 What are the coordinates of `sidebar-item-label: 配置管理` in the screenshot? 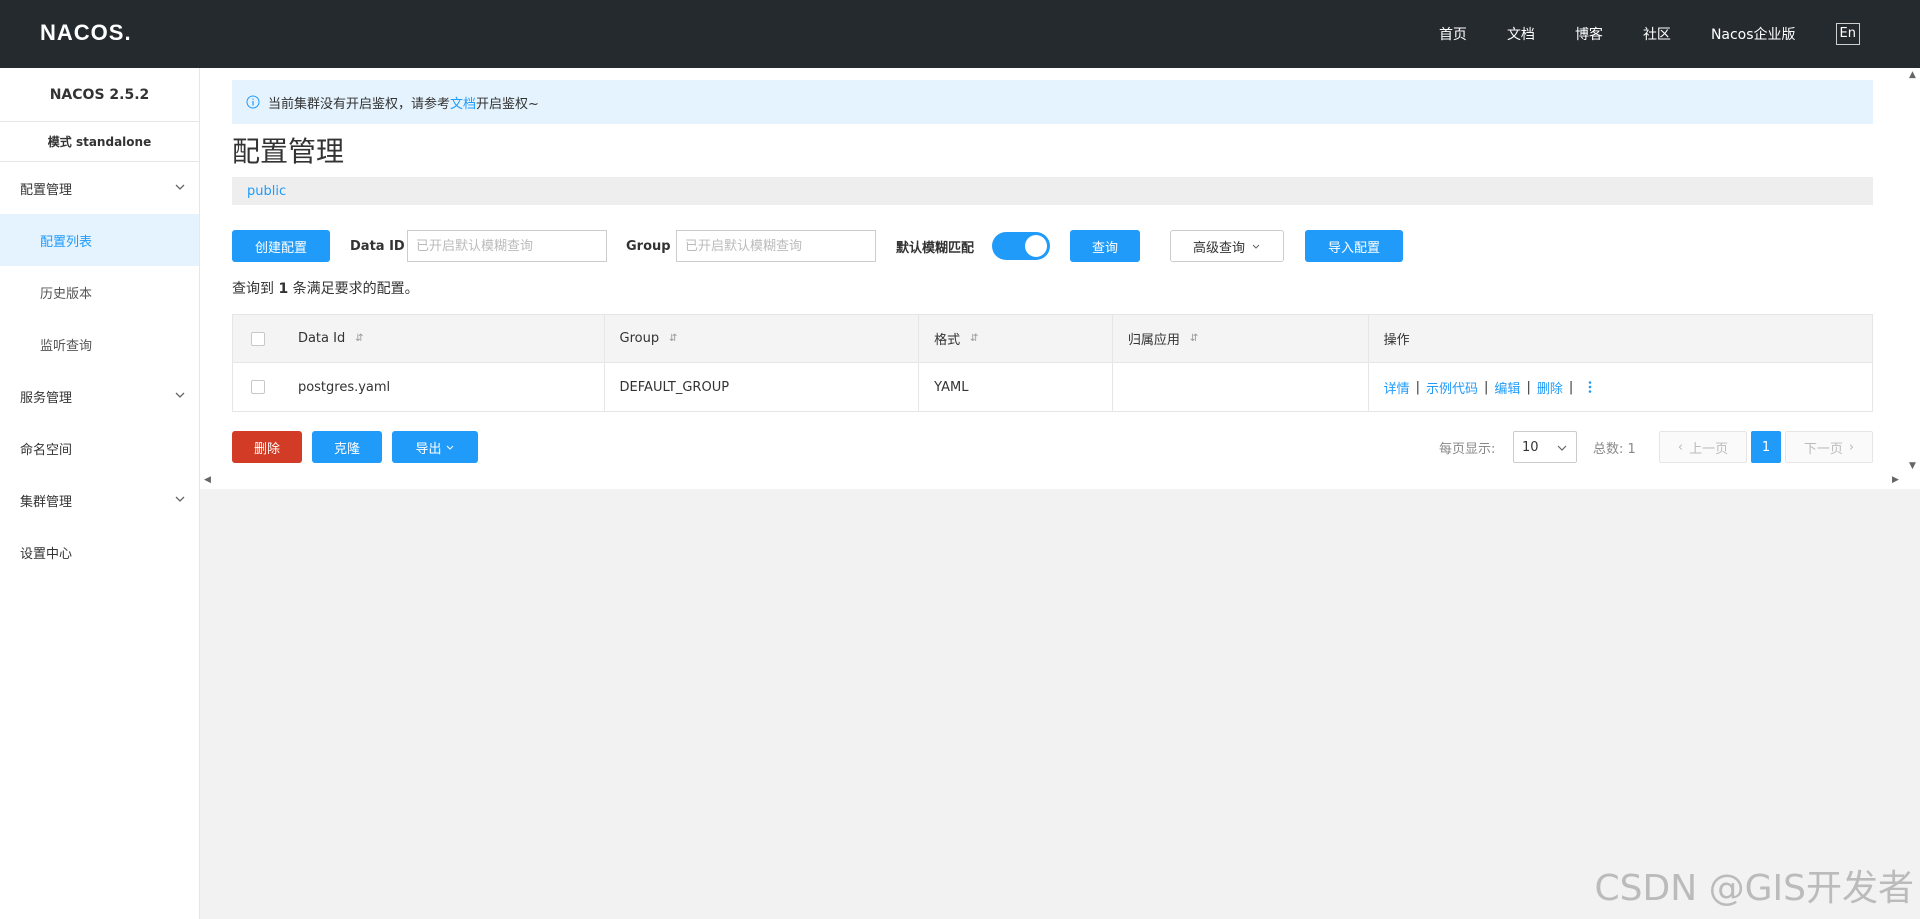 It's located at (46, 190).